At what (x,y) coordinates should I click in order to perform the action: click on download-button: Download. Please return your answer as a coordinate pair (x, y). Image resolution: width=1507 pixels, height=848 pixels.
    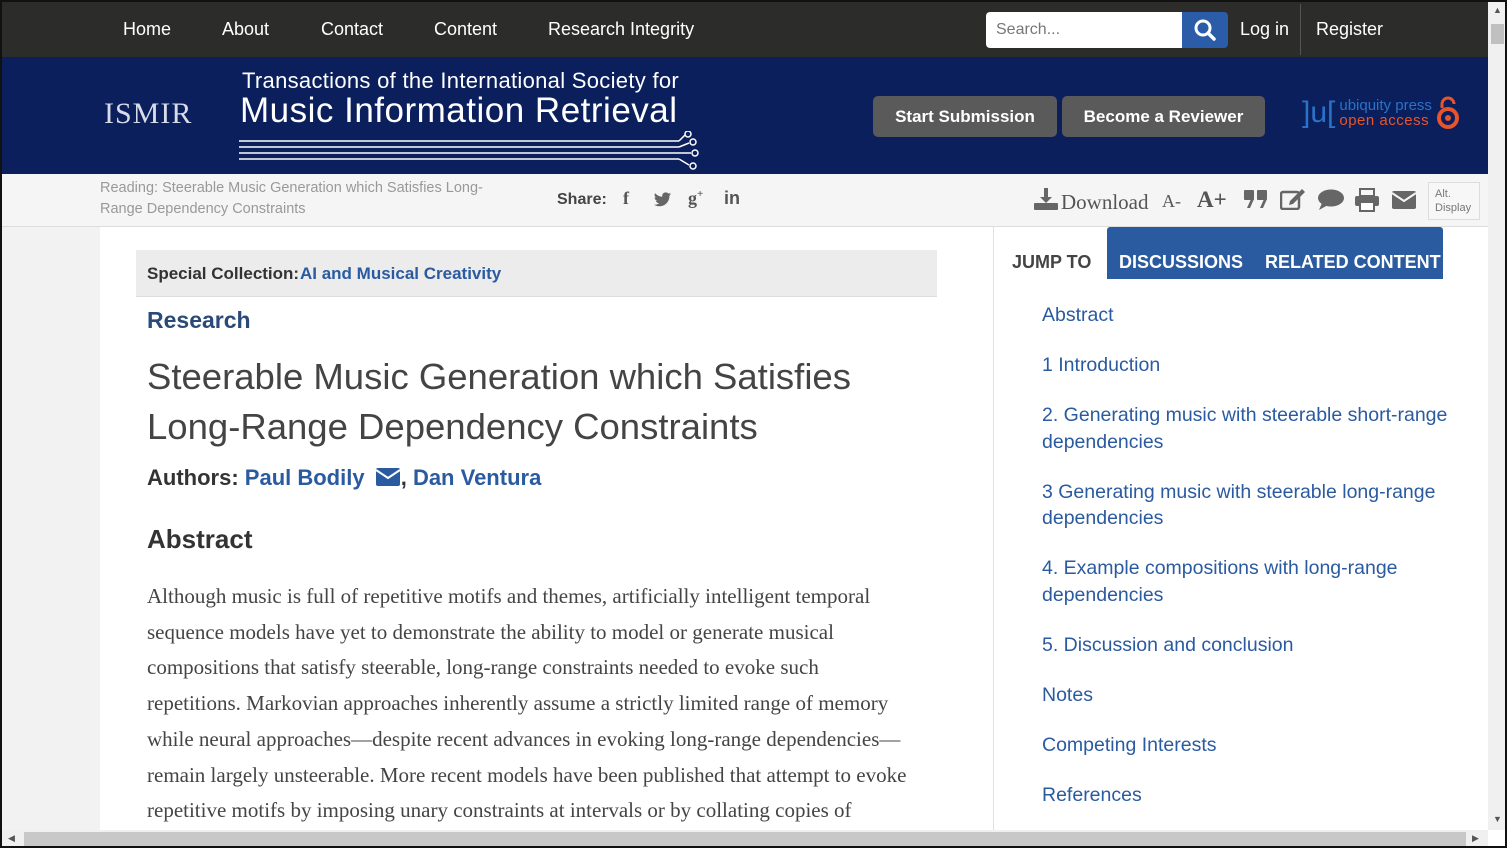
    Looking at the image, I should click on (1105, 202).